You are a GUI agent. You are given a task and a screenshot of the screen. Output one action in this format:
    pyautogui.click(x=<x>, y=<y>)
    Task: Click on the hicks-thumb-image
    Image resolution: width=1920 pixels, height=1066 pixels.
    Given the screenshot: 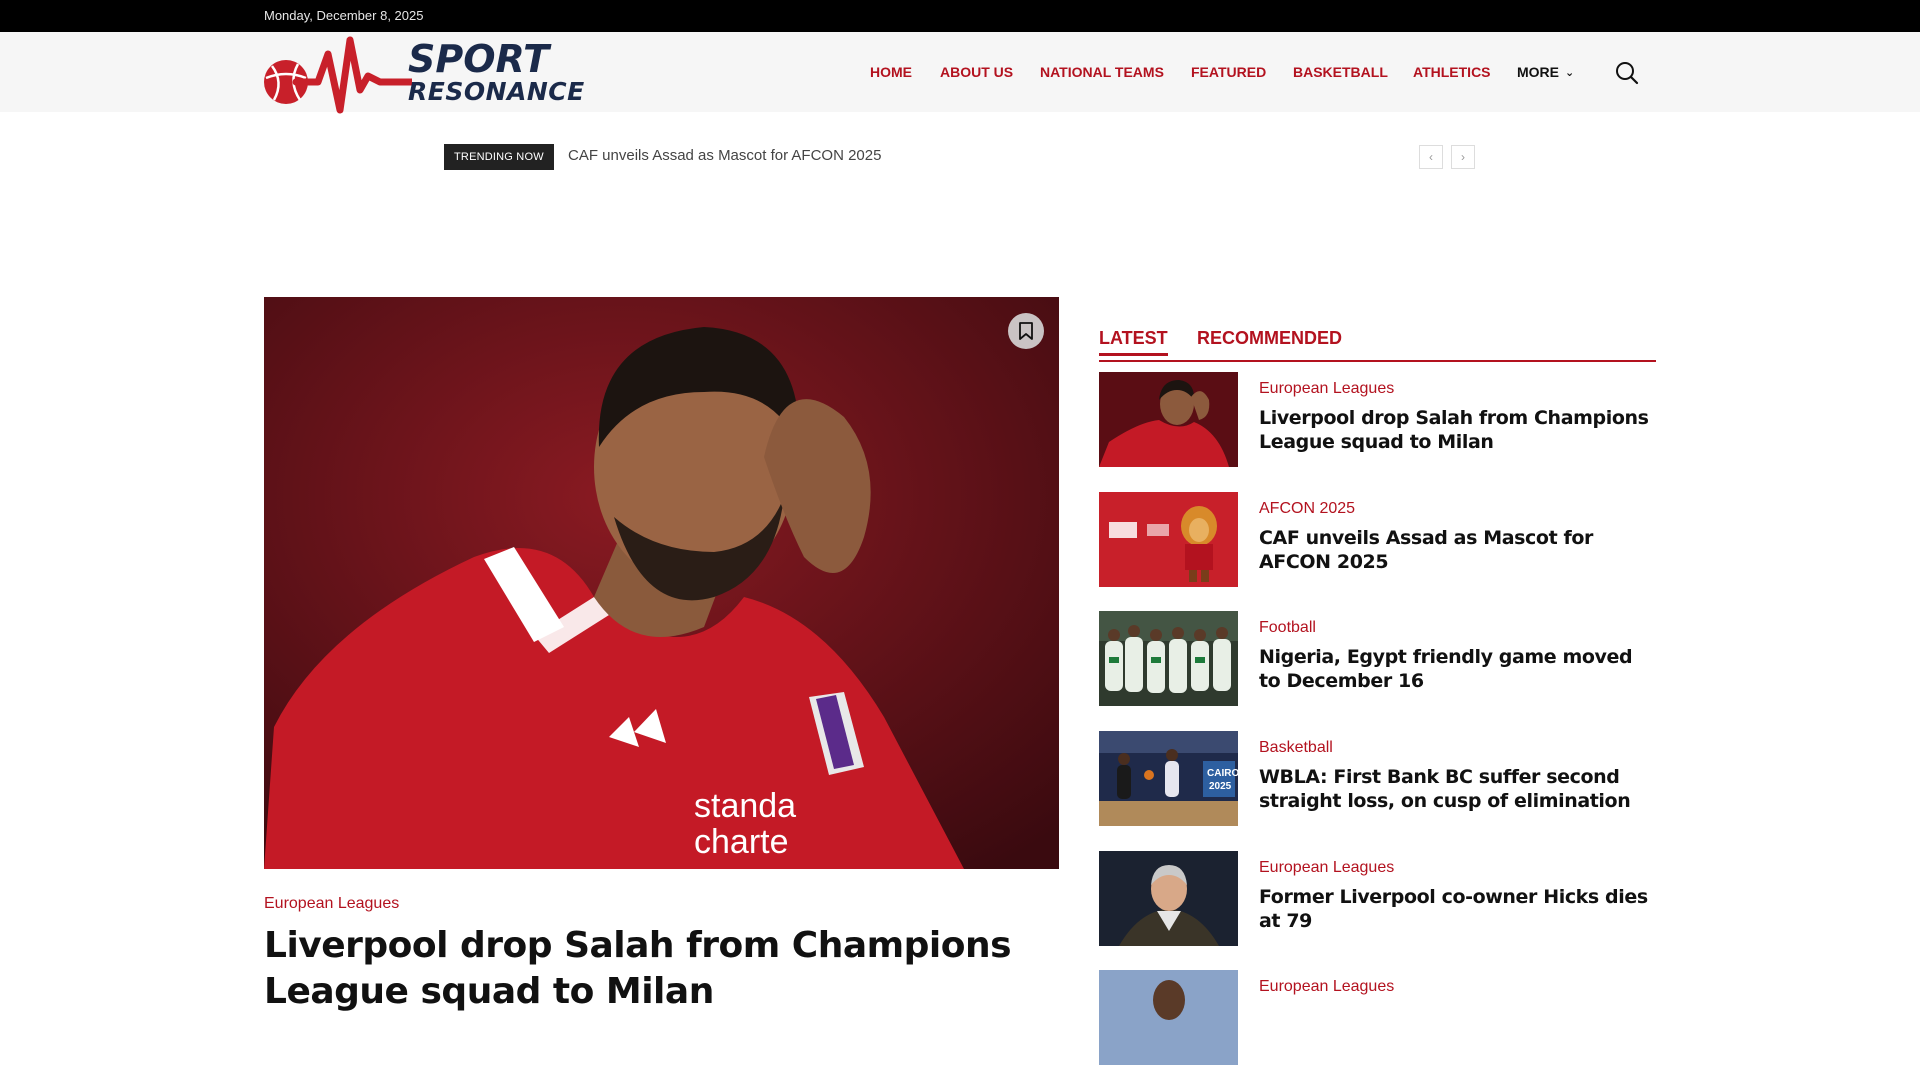 What is the action you would take?
    pyautogui.click(x=1168, y=898)
    